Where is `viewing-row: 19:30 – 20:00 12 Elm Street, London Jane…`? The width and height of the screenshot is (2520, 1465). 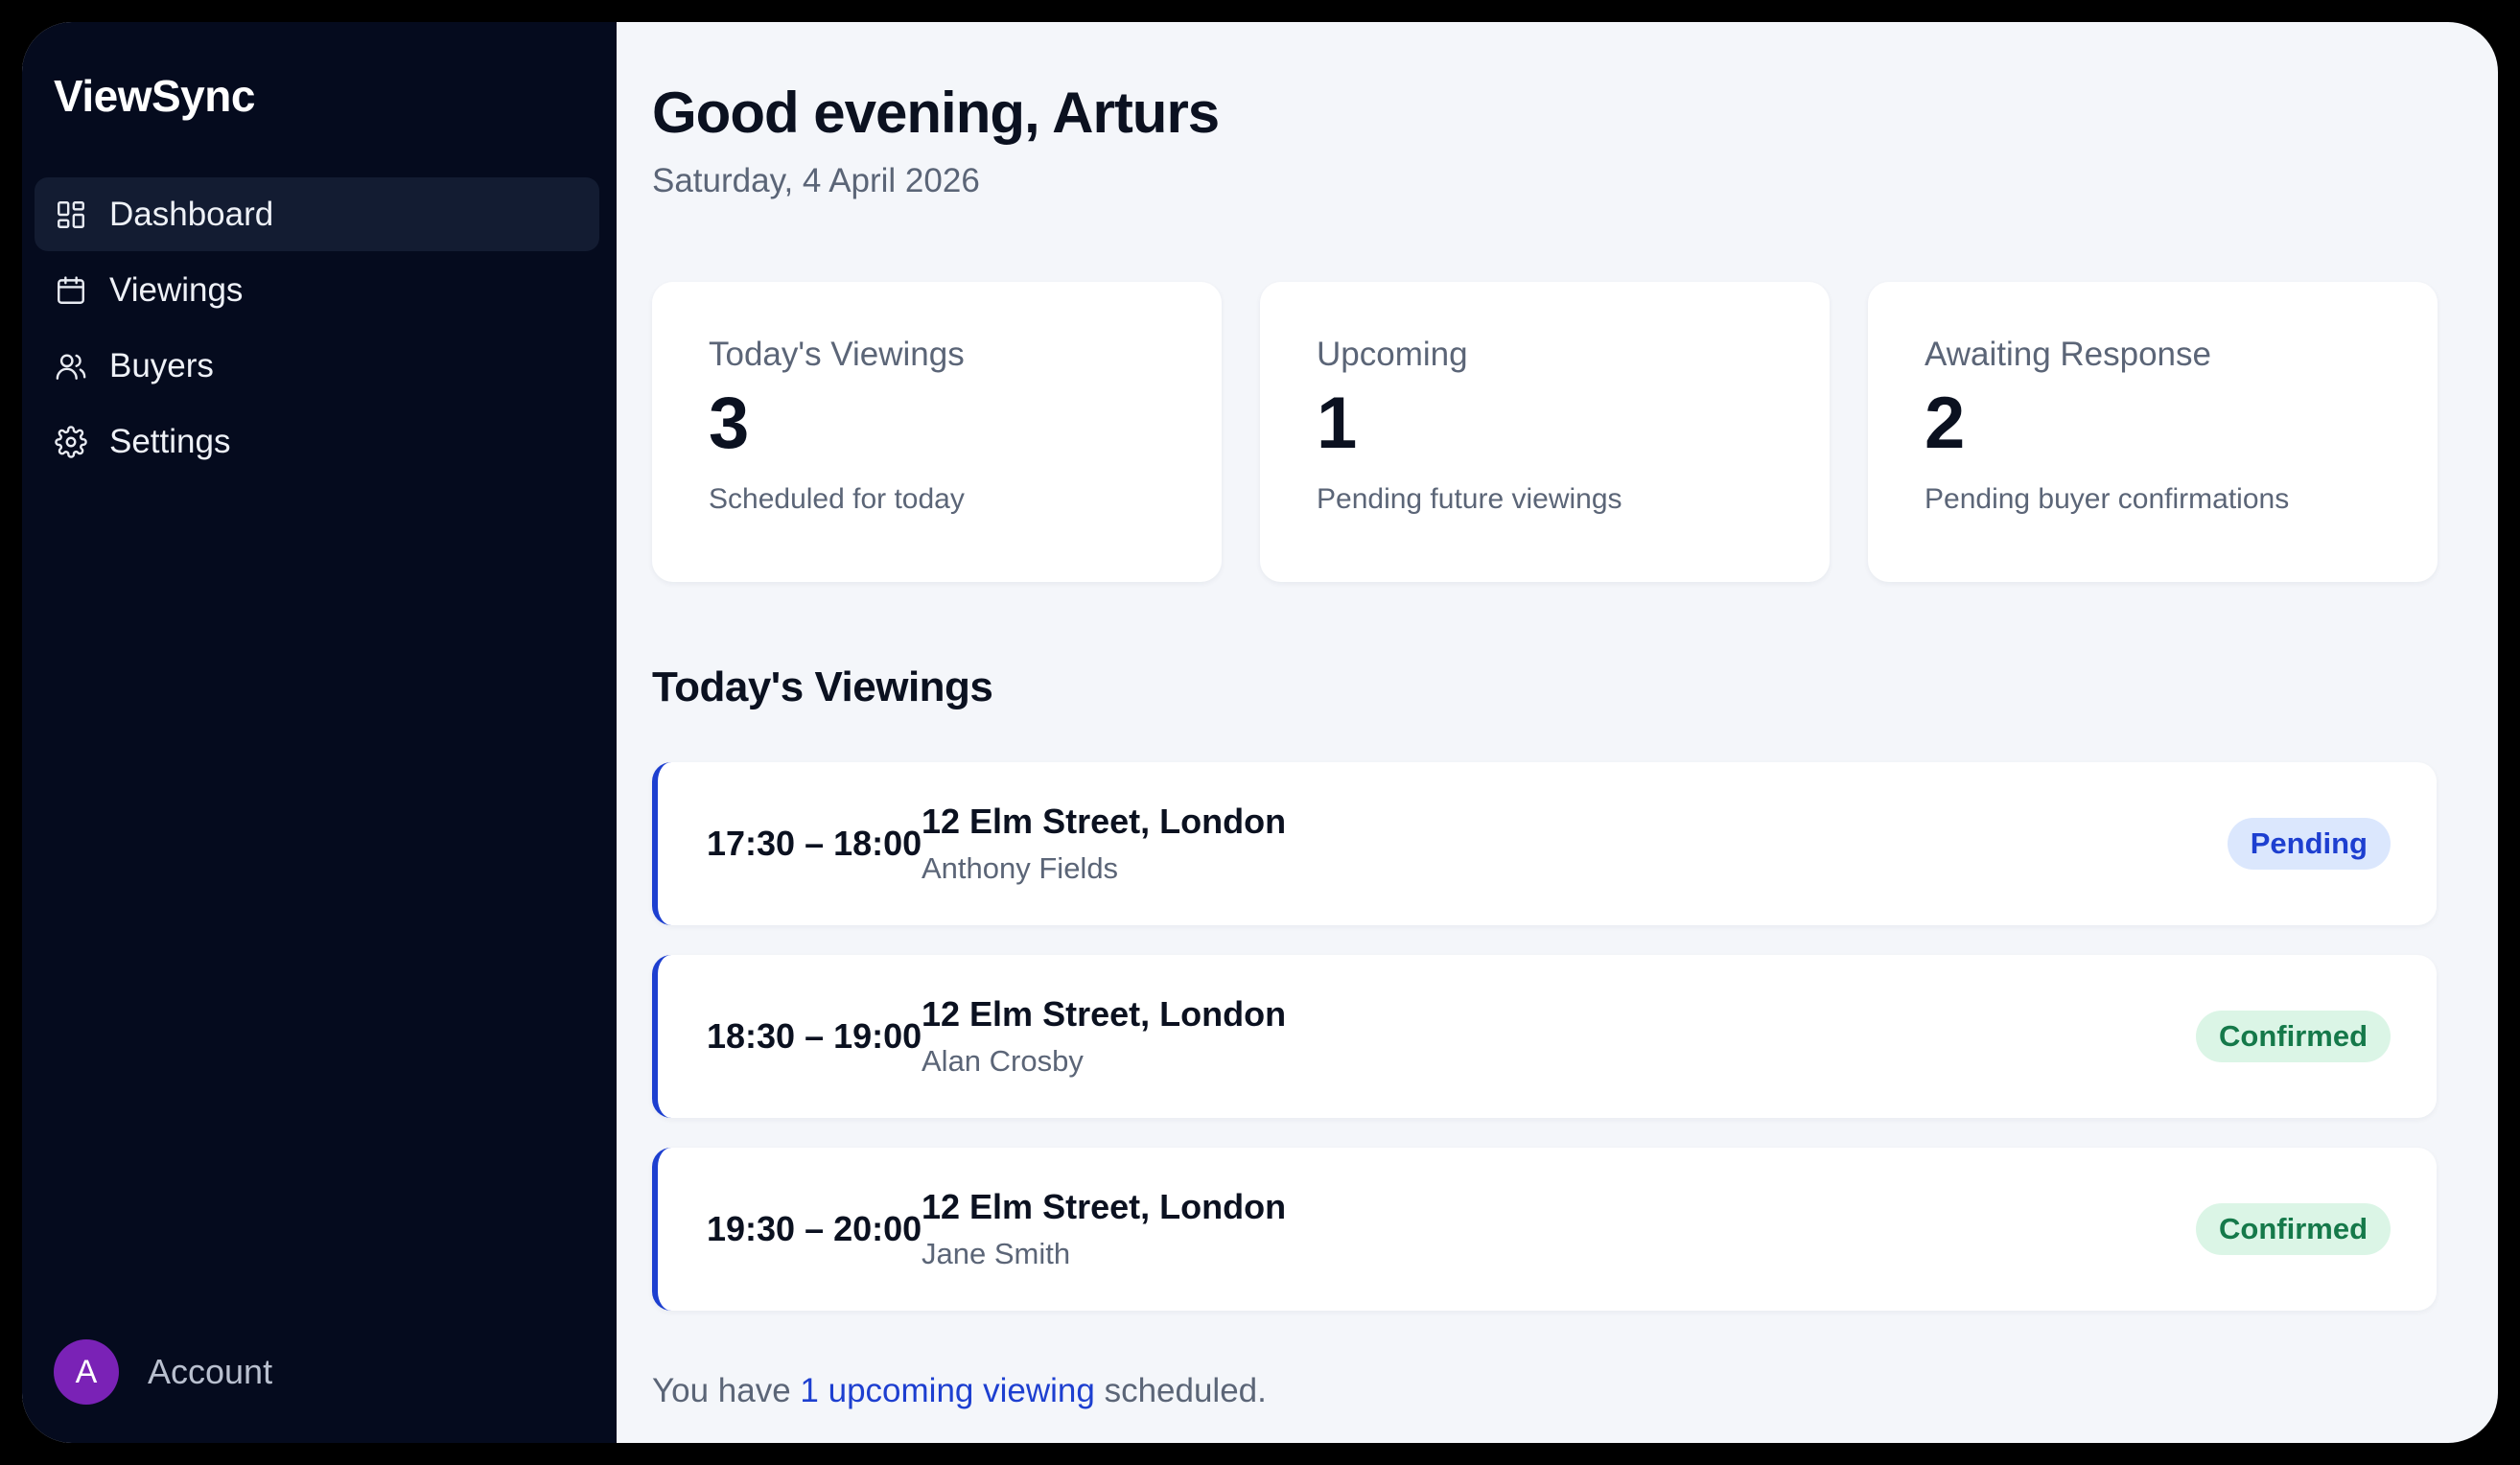
viewing-row: 19:30 – 20:00 12 Elm Street, London Jane… is located at coordinates (1544, 1229).